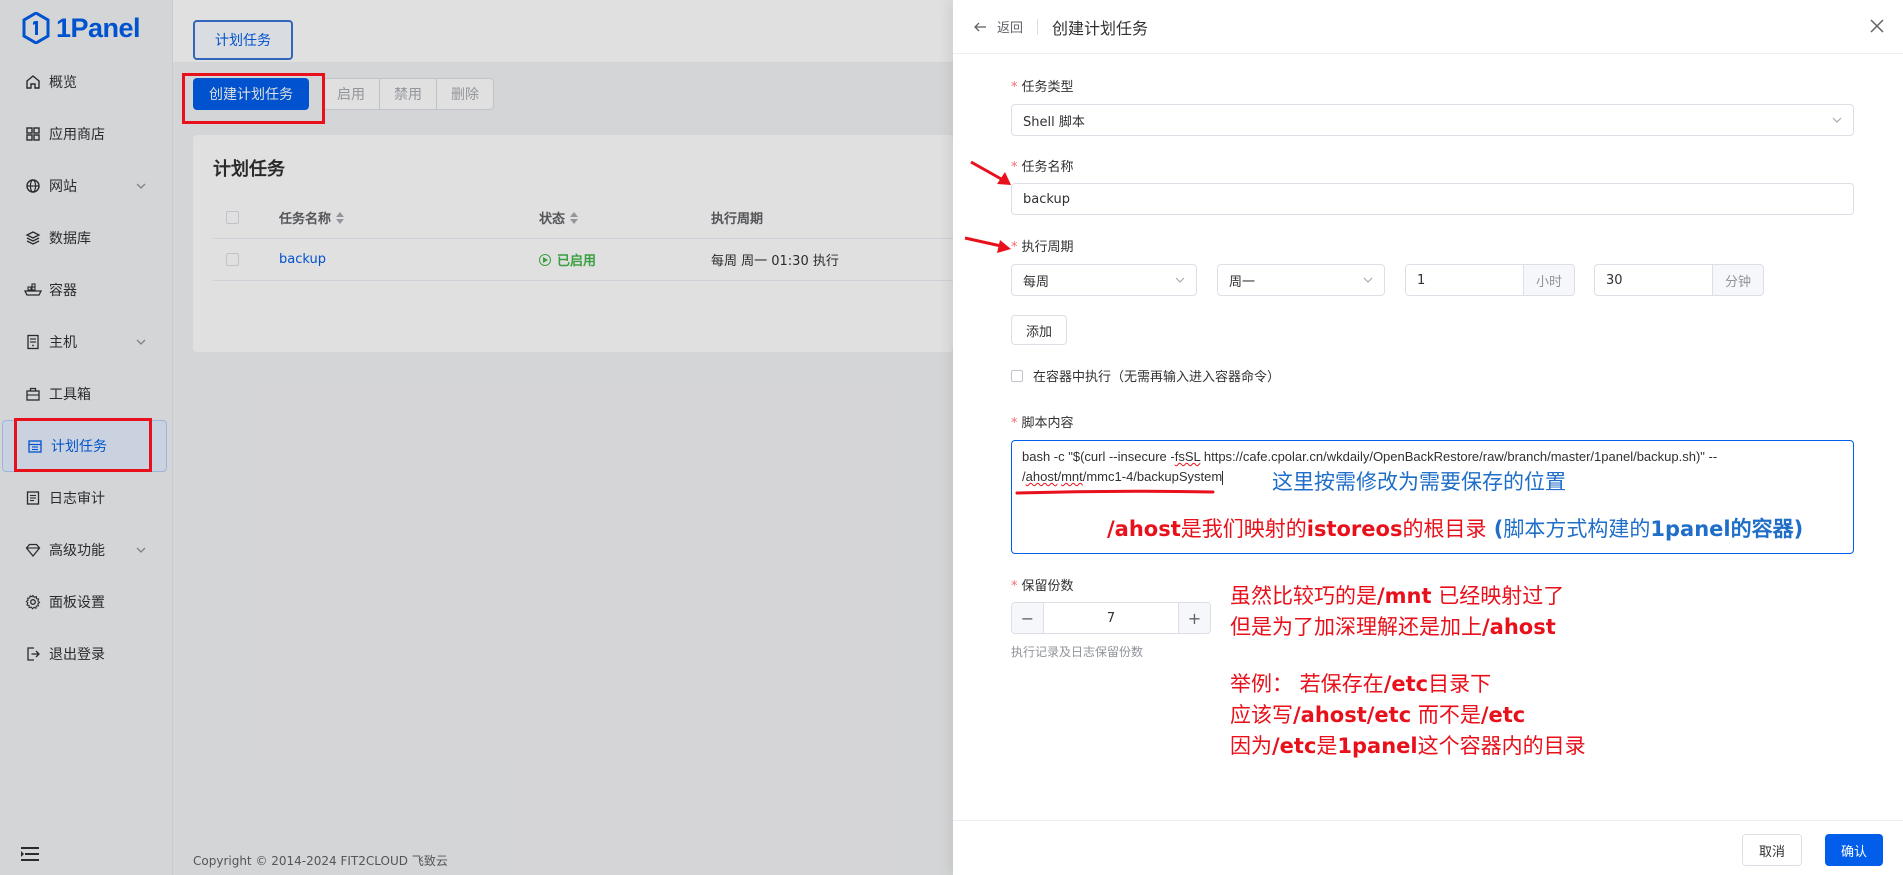 The width and height of the screenshot is (1903, 875). Describe the element at coordinates (79, 447) in the screenshot. I see `sidebar-item-label: 计划任务` at that location.